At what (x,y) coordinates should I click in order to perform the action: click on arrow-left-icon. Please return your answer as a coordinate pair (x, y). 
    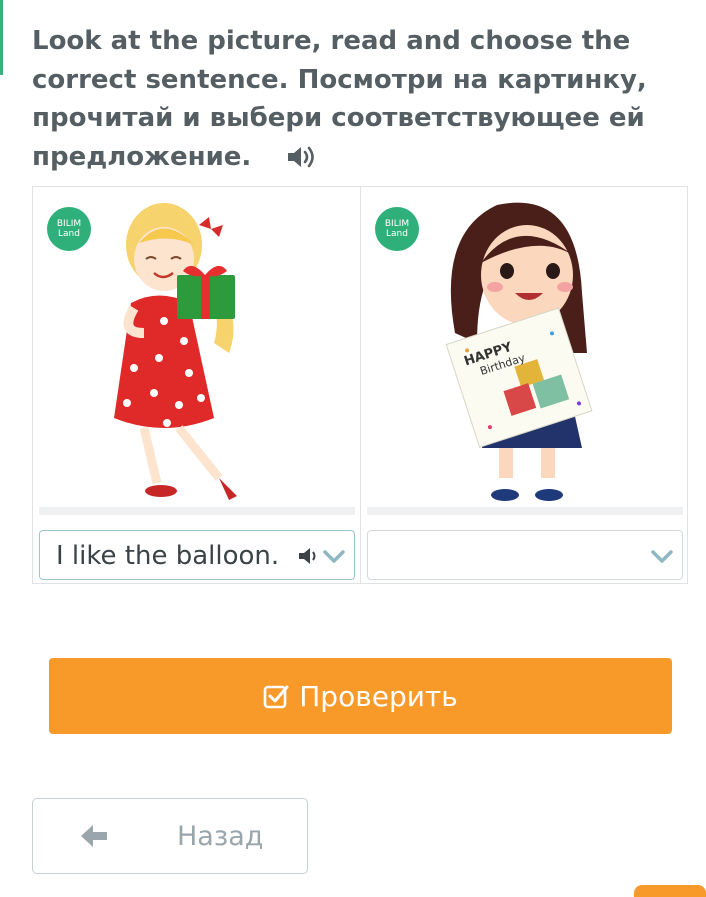
    Looking at the image, I should click on (94, 836).